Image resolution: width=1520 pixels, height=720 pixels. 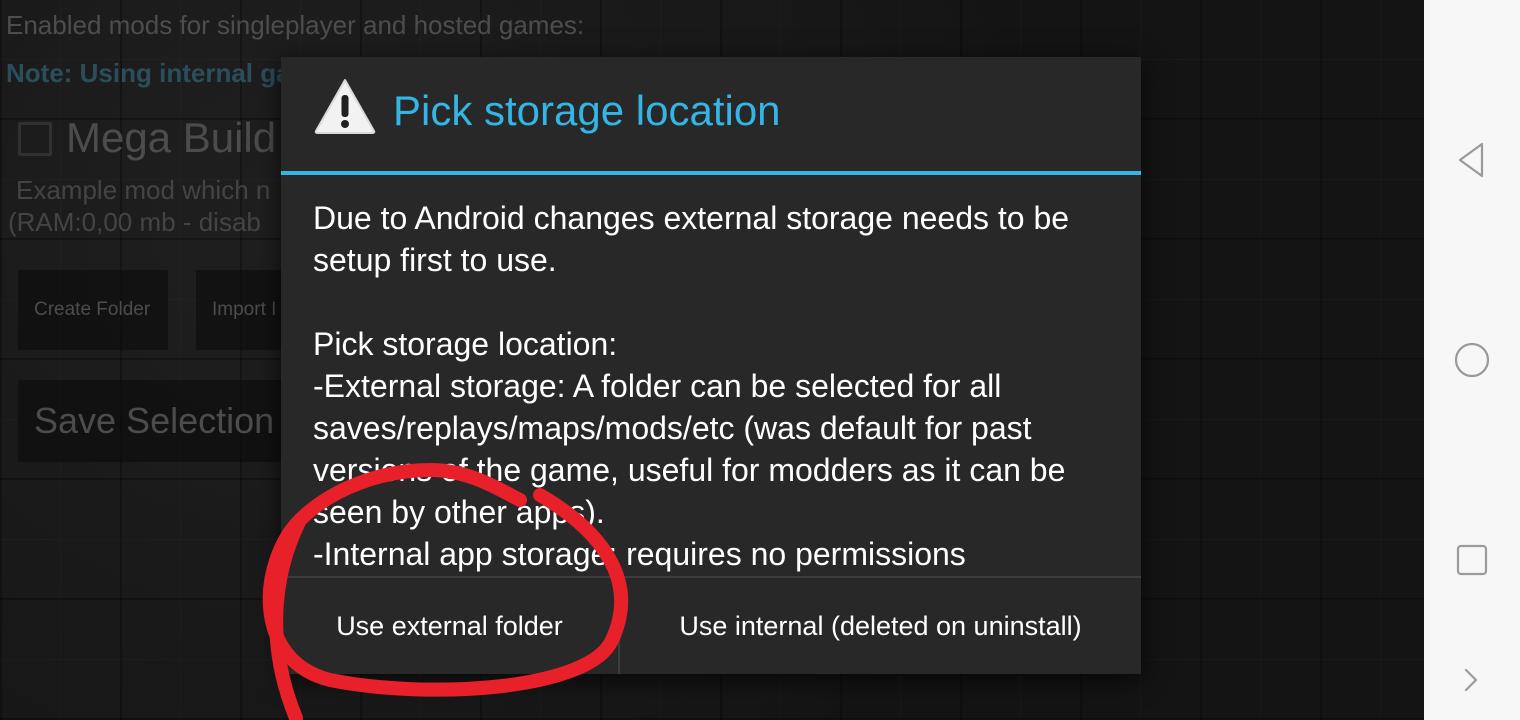 What do you see at coordinates (134, 222) in the screenshot?
I see `mod-ram-info: (RAM:0,00 mb - disab` at bounding box center [134, 222].